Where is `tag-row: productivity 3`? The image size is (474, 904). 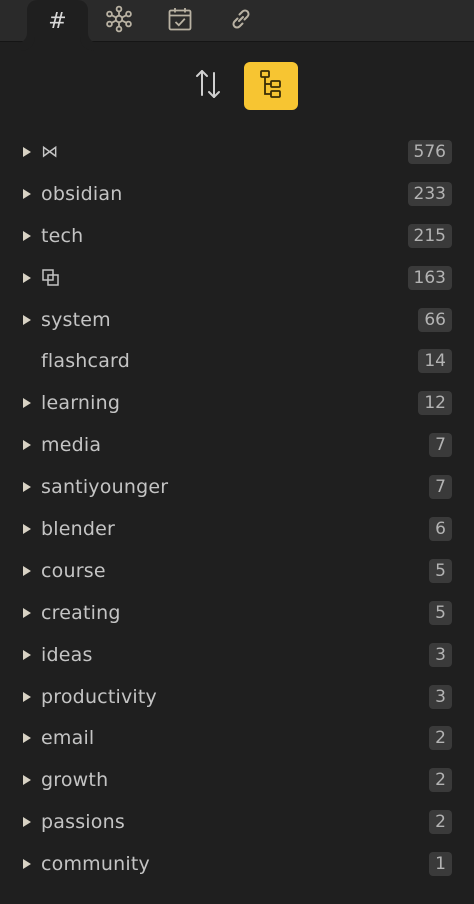
tag-row: productivity 3 is located at coordinates (237, 697).